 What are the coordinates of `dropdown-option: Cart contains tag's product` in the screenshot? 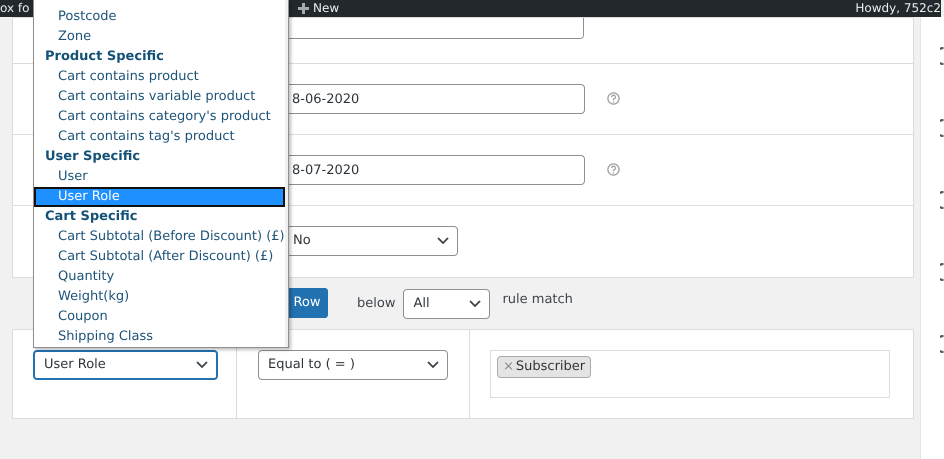 It's located at (159, 137).